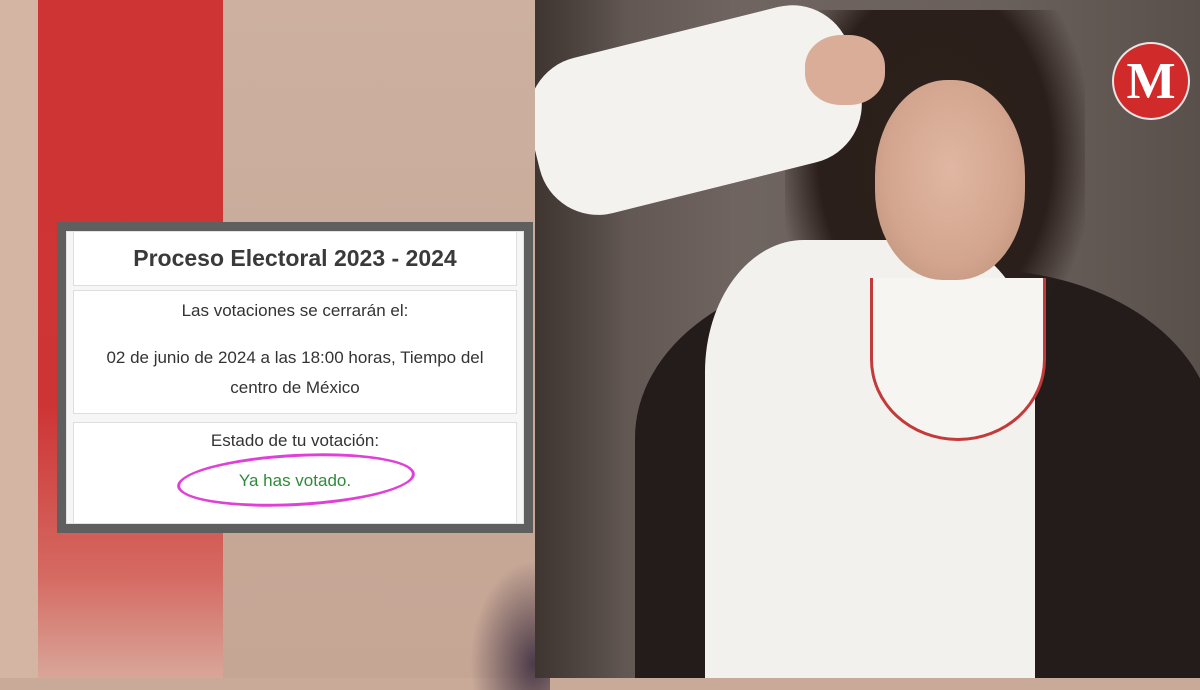 The width and height of the screenshot is (1200, 690). I want to click on status-highlight: Ya has votado., so click(296, 480).